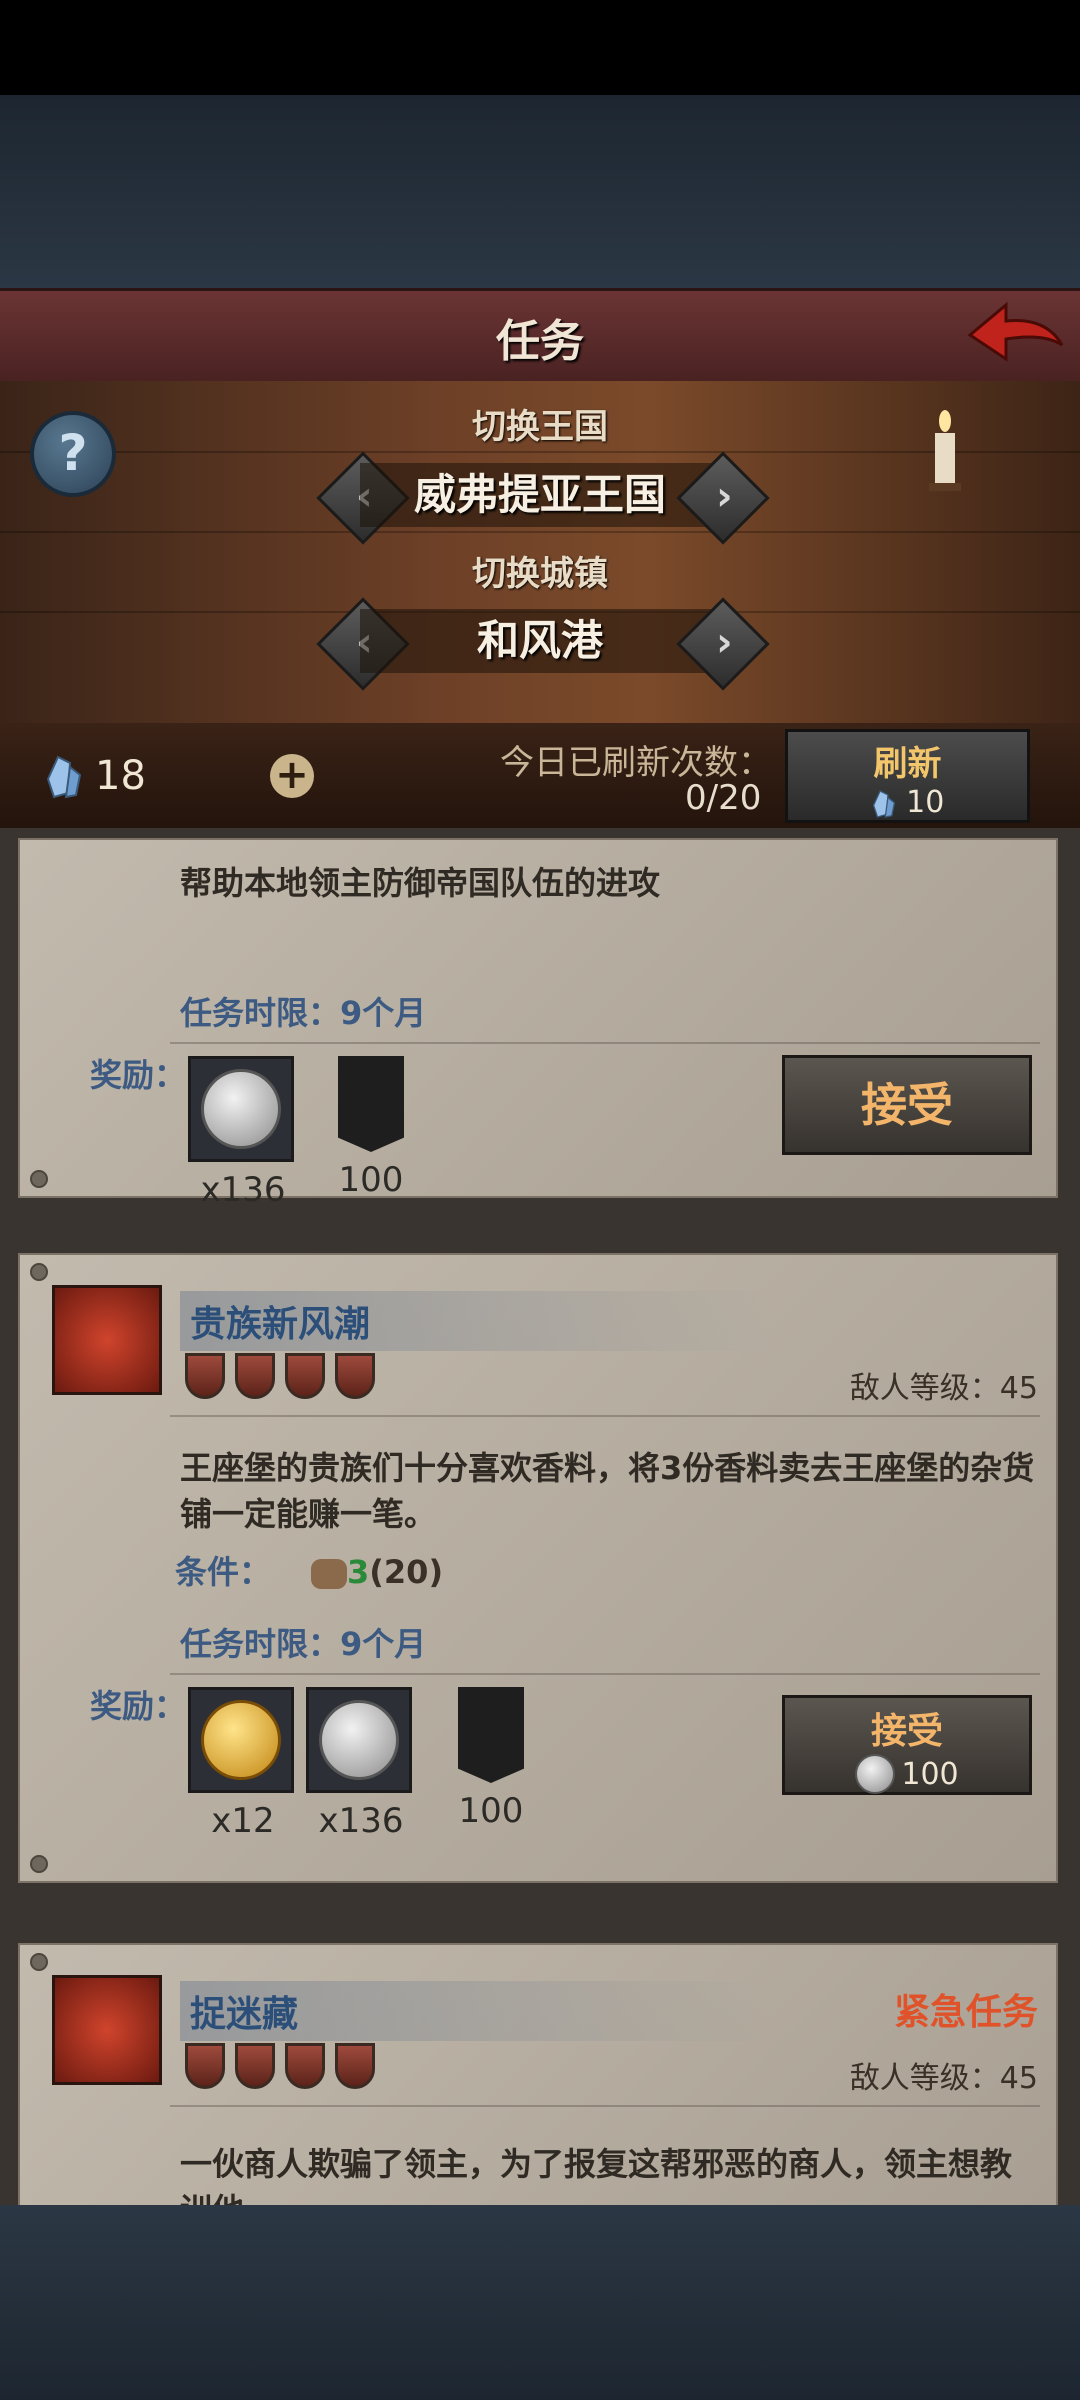  What do you see at coordinates (540, 641) in the screenshot?
I see `town-name: 和风港` at bounding box center [540, 641].